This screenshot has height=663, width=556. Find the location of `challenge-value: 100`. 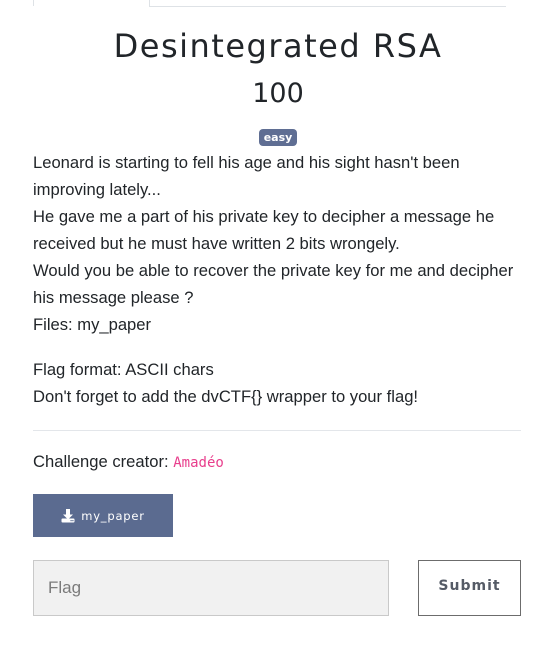

challenge-value: 100 is located at coordinates (278, 93).